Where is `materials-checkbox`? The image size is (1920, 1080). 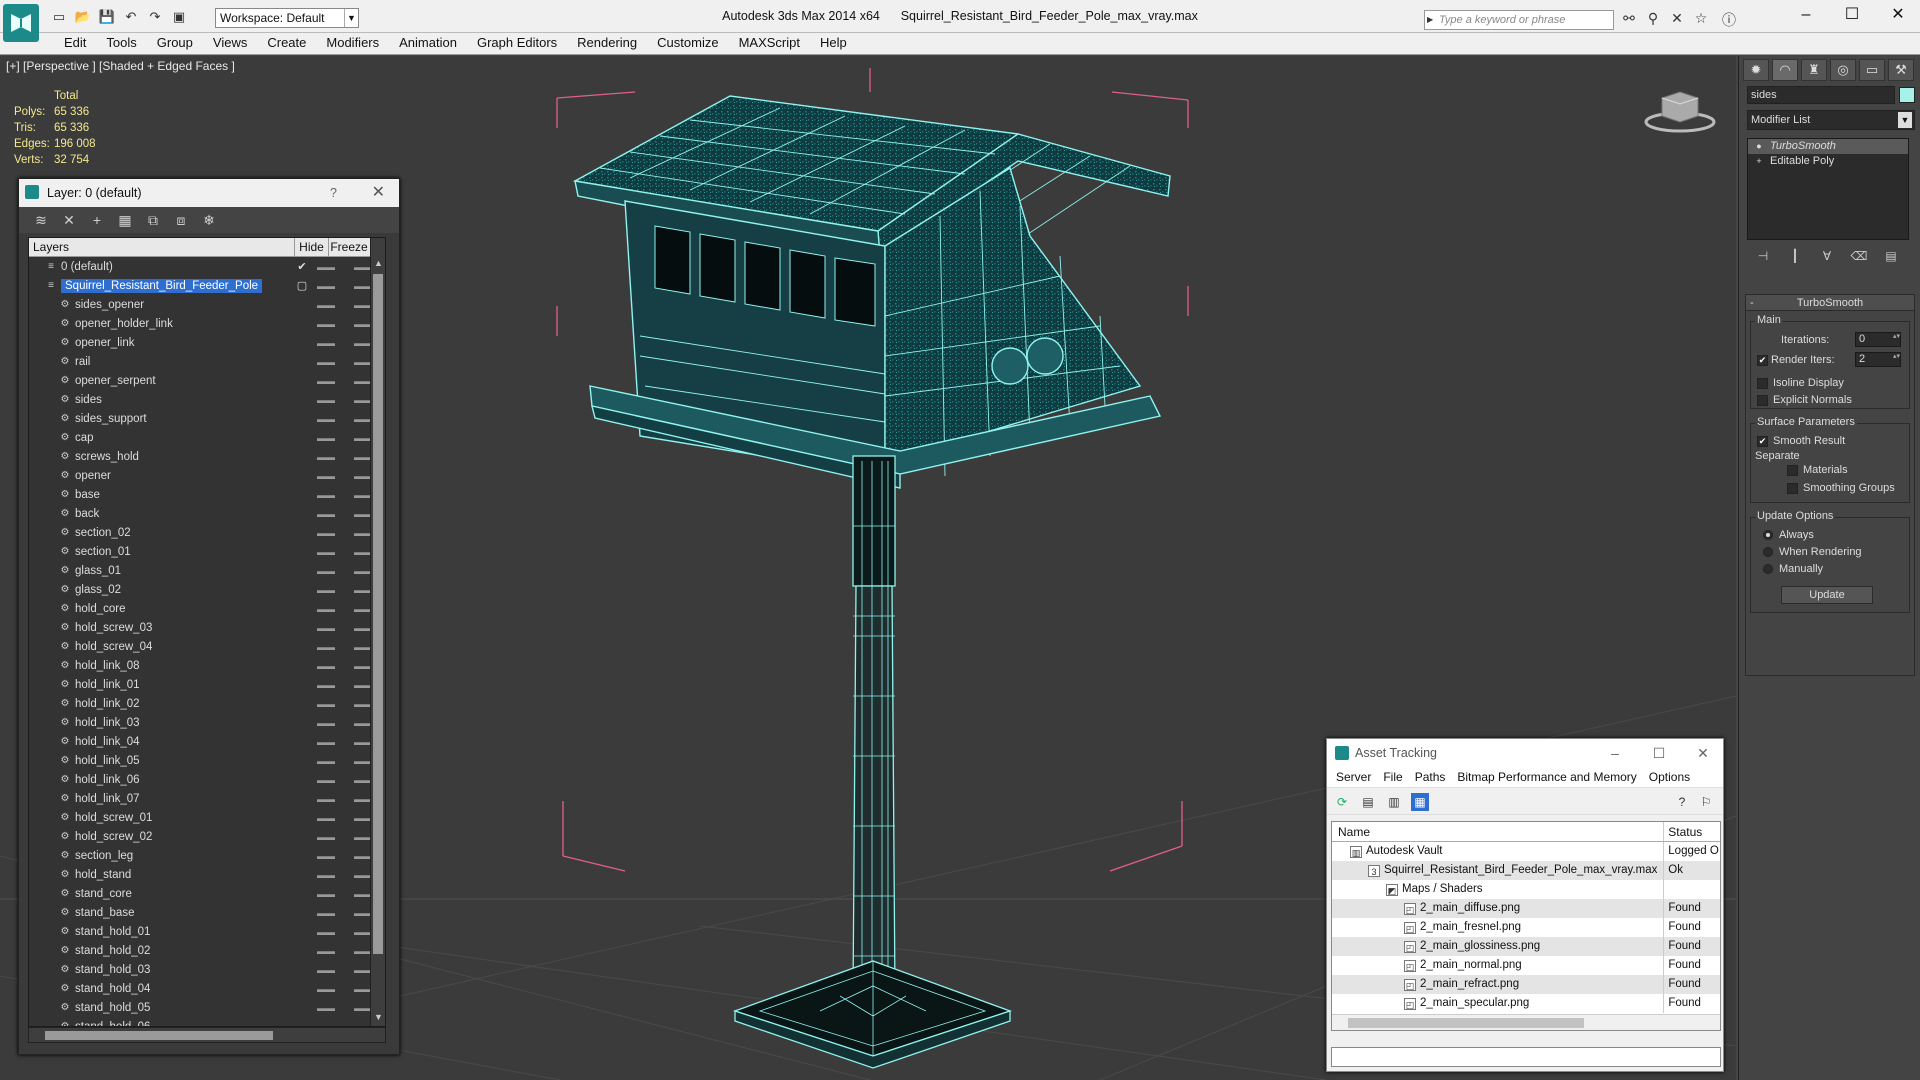
materials-checkbox is located at coordinates (1792, 470).